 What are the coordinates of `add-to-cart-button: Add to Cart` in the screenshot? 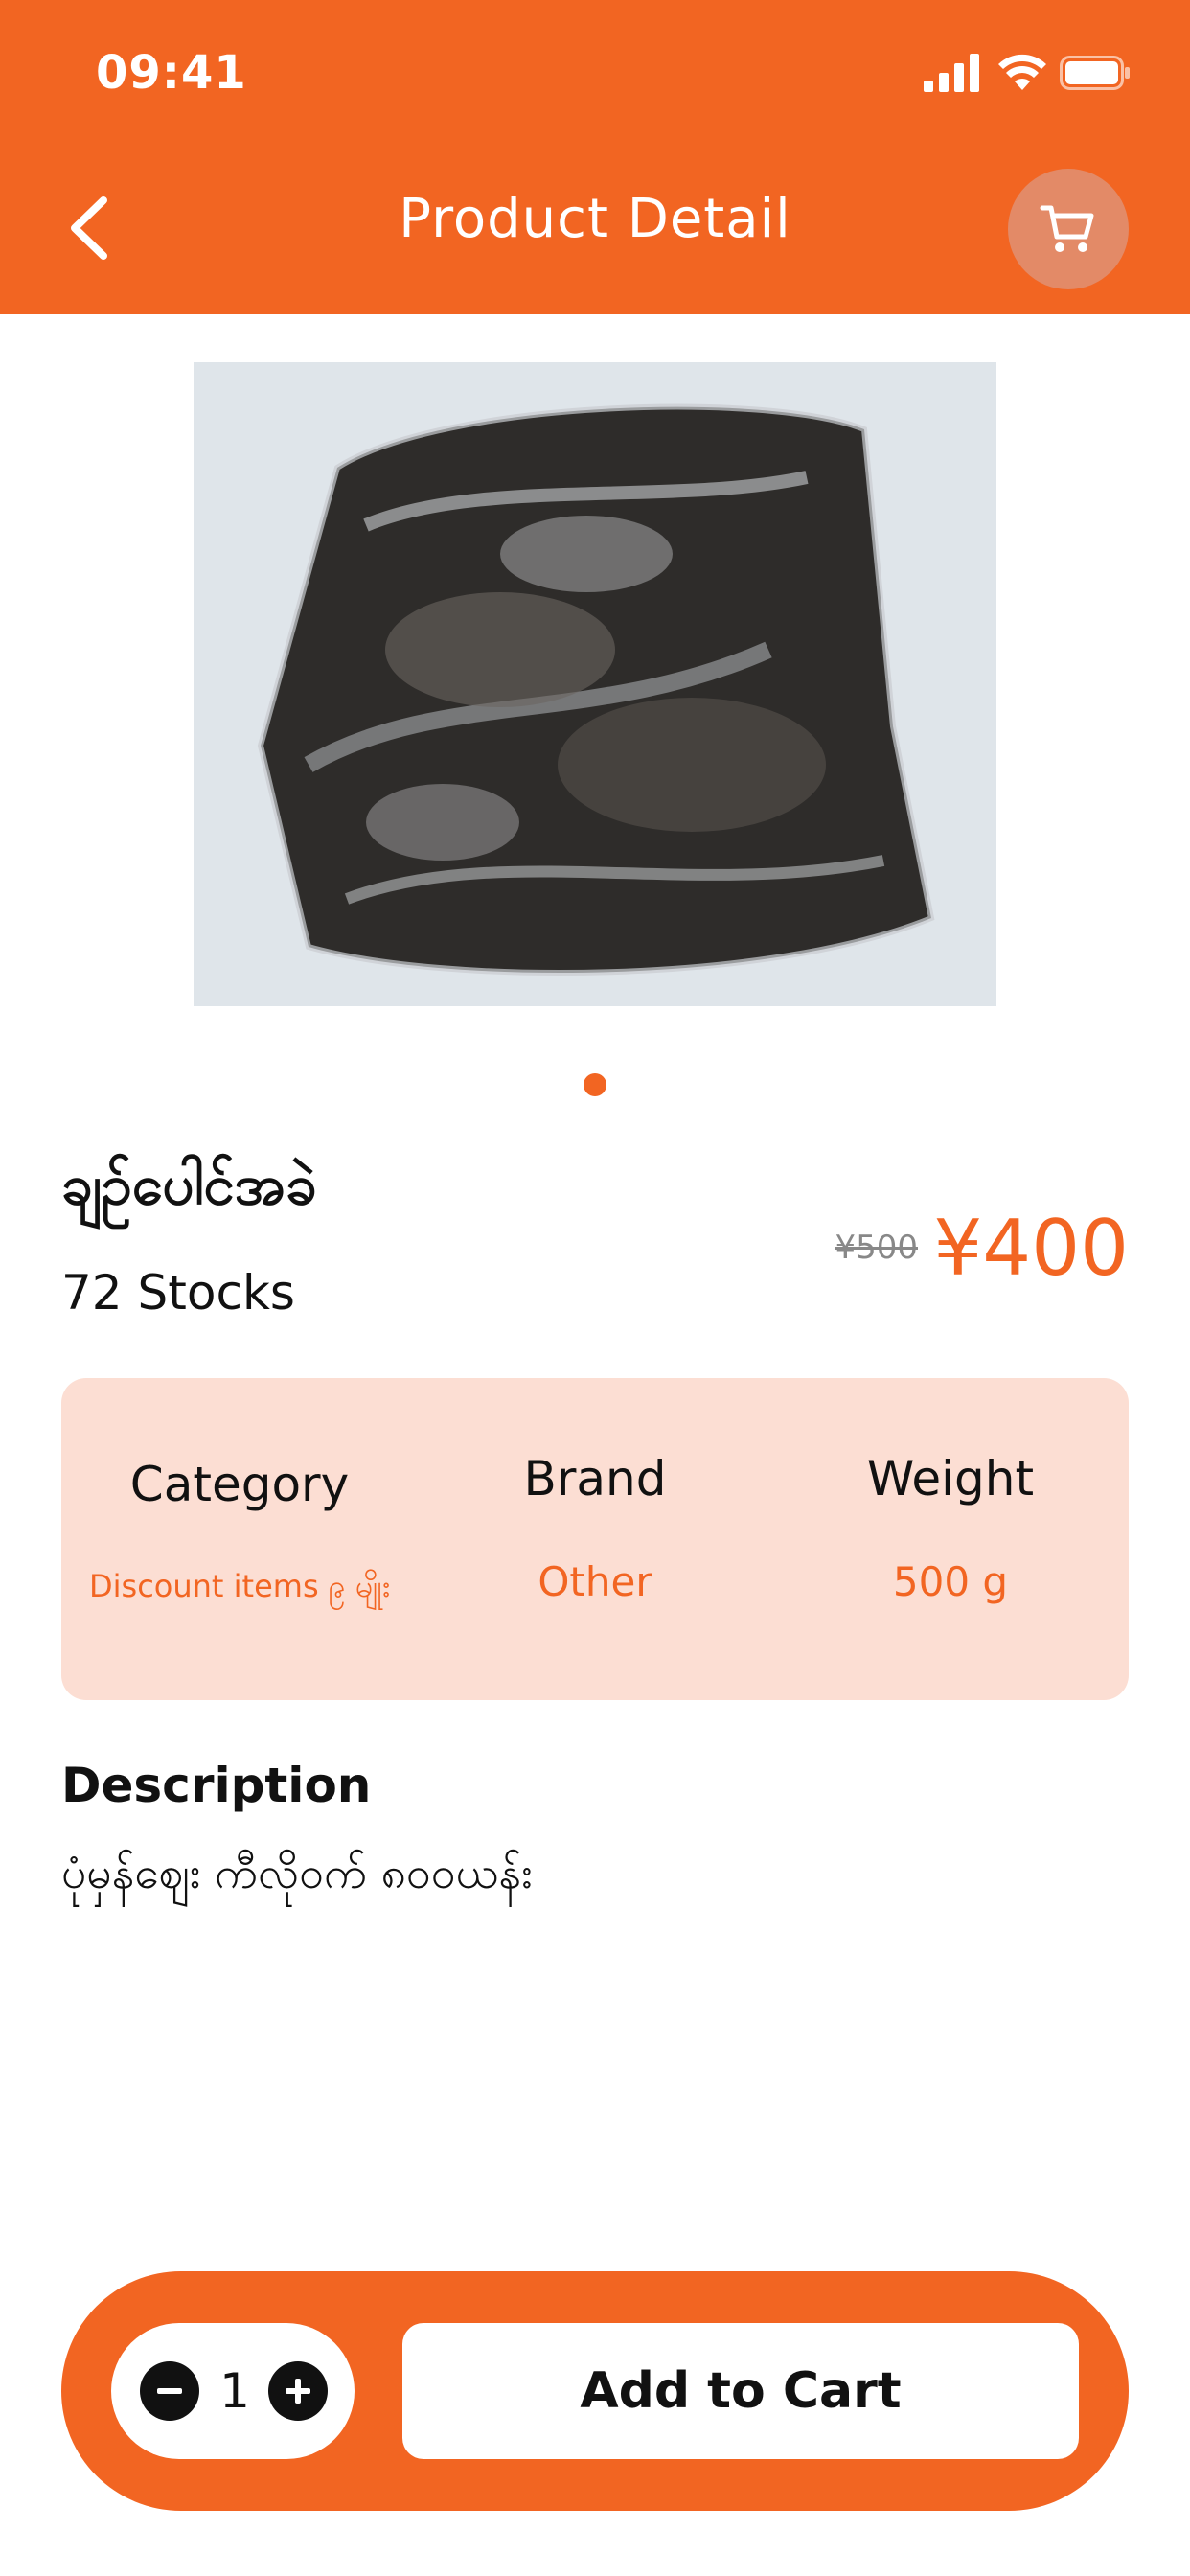 It's located at (741, 2391).